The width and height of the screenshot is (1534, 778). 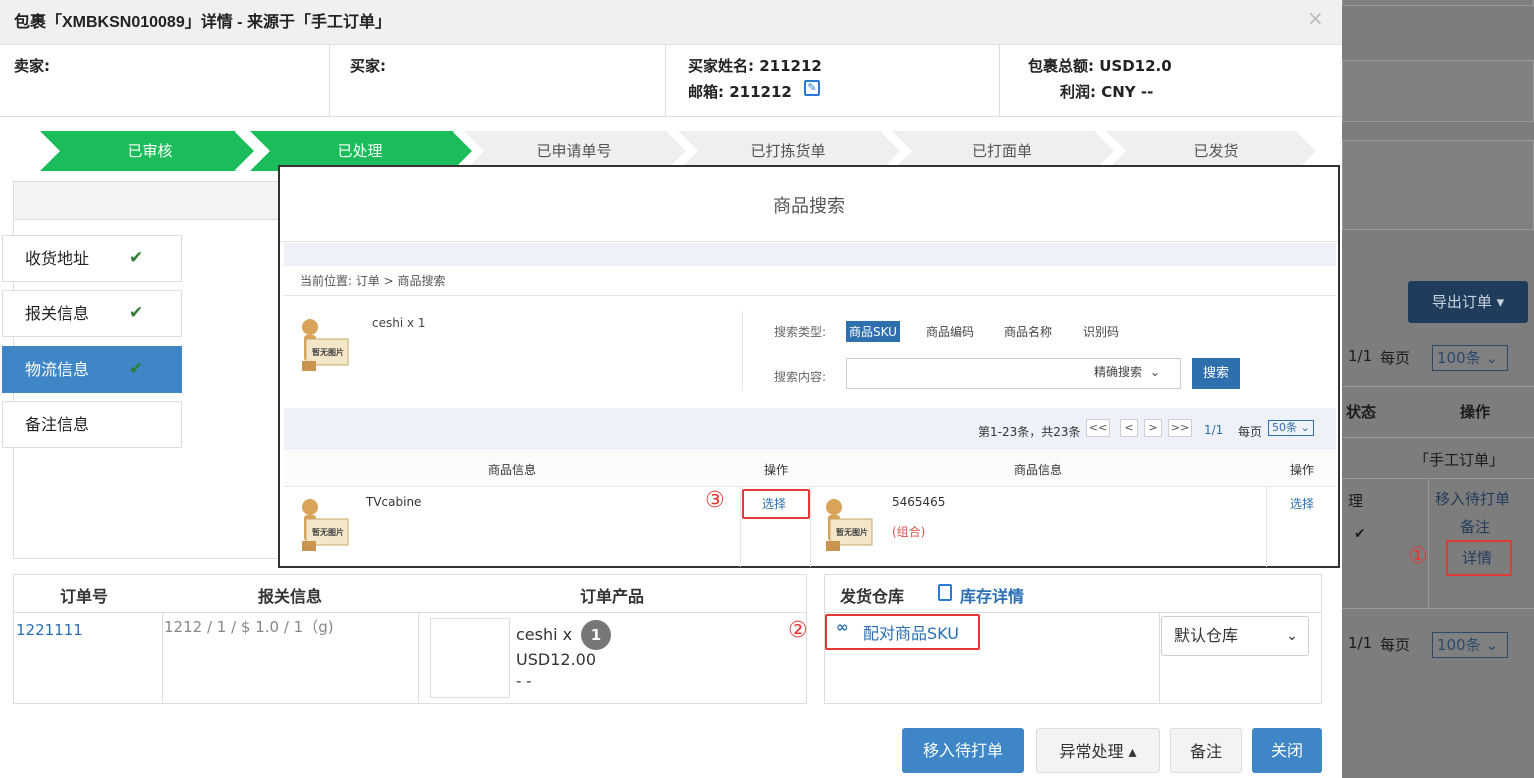 I want to click on combo-label: (组合), so click(x=909, y=532).